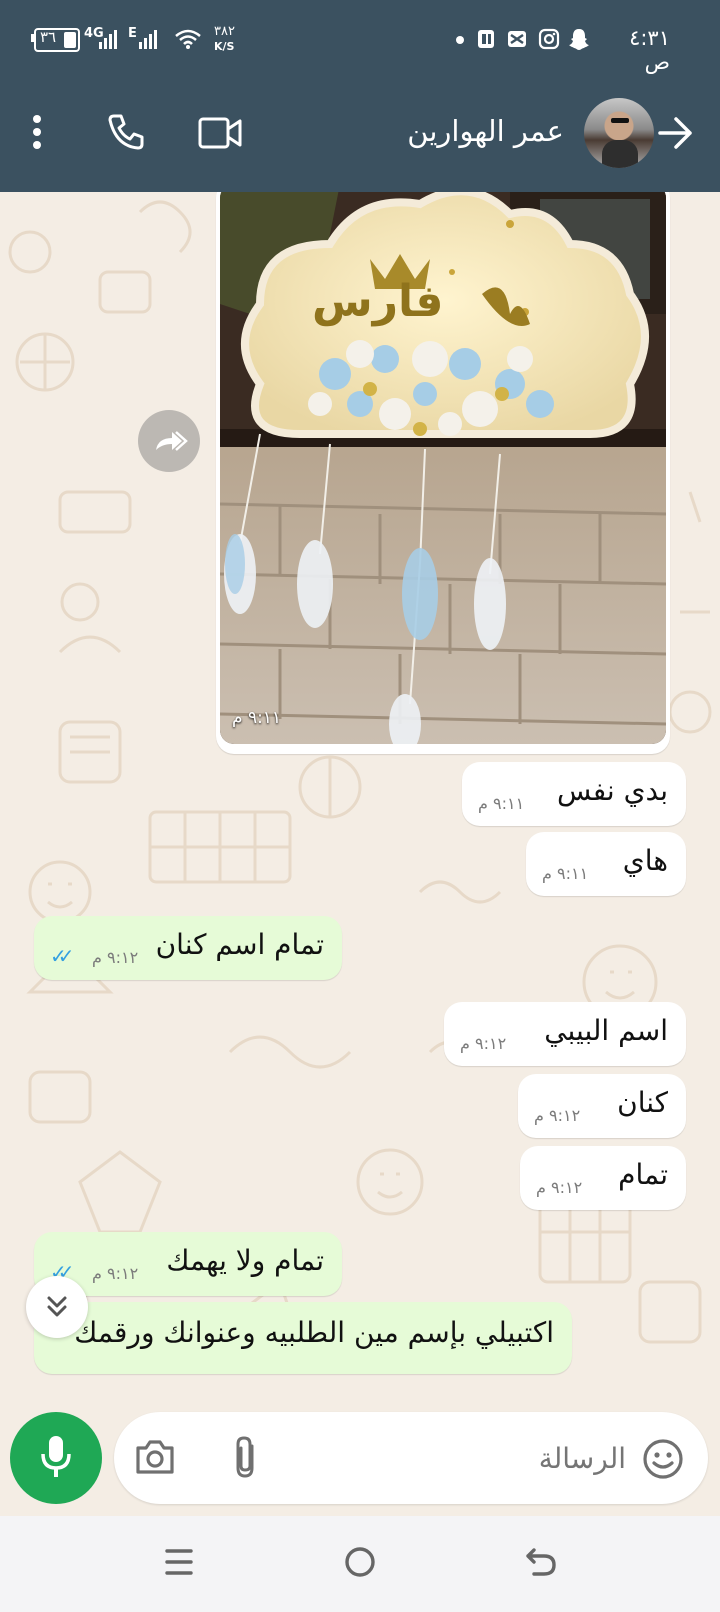 This screenshot has width=720, height=1612. What do you see at coordinates (108, 39) in the screenshot?
I see `signal-icon` at bounding box center [108, 39].